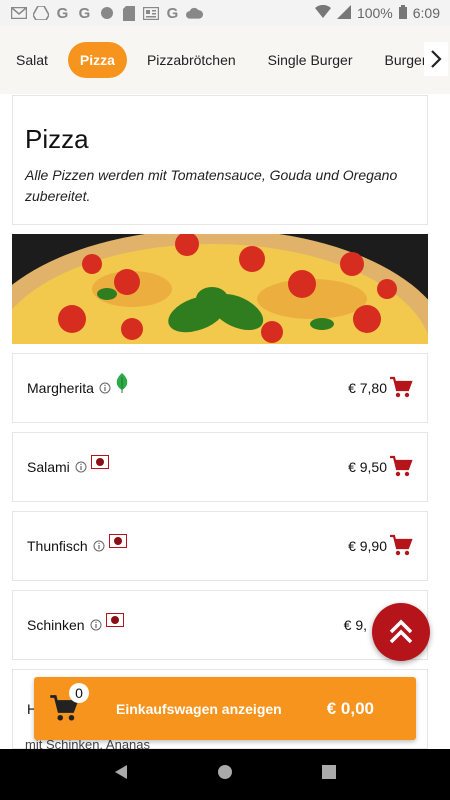  What do you see at coordinates (64, 708) in the screenshot?
I see `cart-icon: 0` at bounding box center [64, 708].